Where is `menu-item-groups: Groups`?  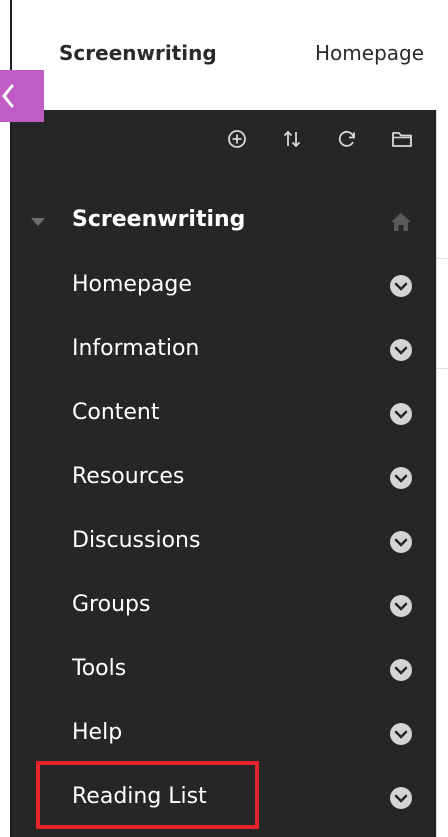 menu-item-groups: Groups is located at coordinates (224, 606).